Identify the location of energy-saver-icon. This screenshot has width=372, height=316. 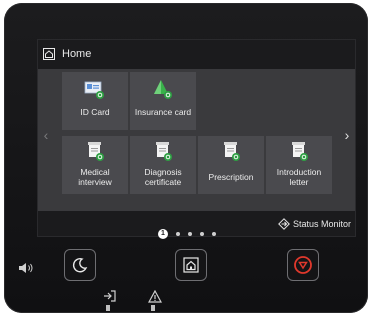
(80, 265).